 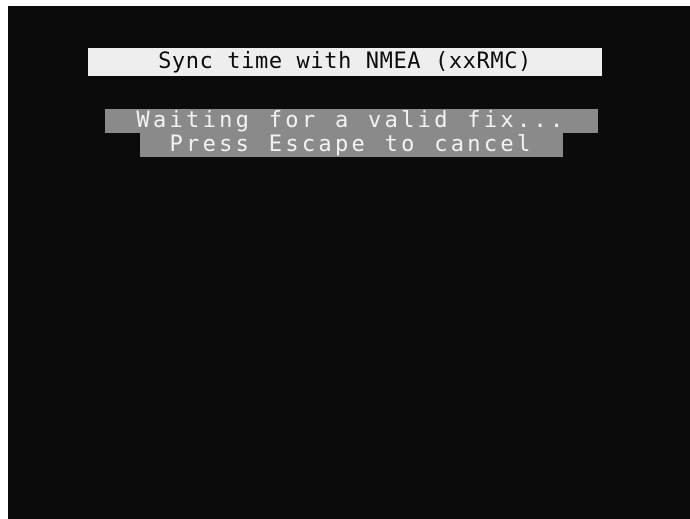 What do you see at coordinates (351, 145) in the screenshot?
I see `cancel-hint: Press Escape to cancel` at bounding box center [351, 145].